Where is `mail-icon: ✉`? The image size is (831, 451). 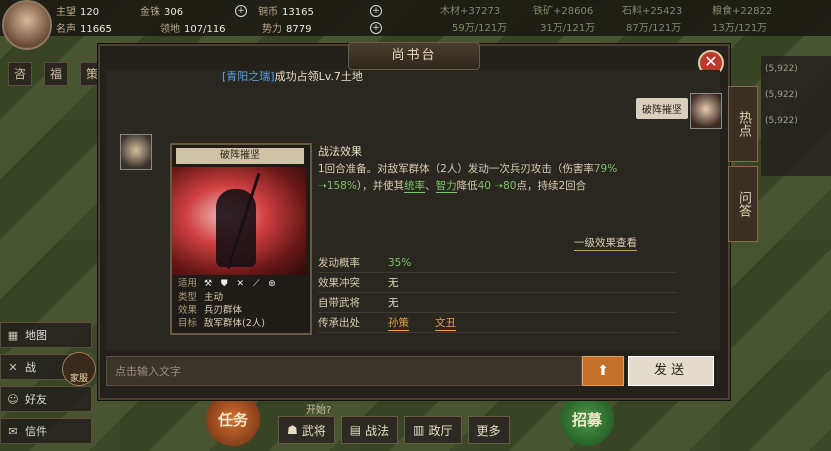 mail-icon: ✉ is located at coordinates (13, 431).